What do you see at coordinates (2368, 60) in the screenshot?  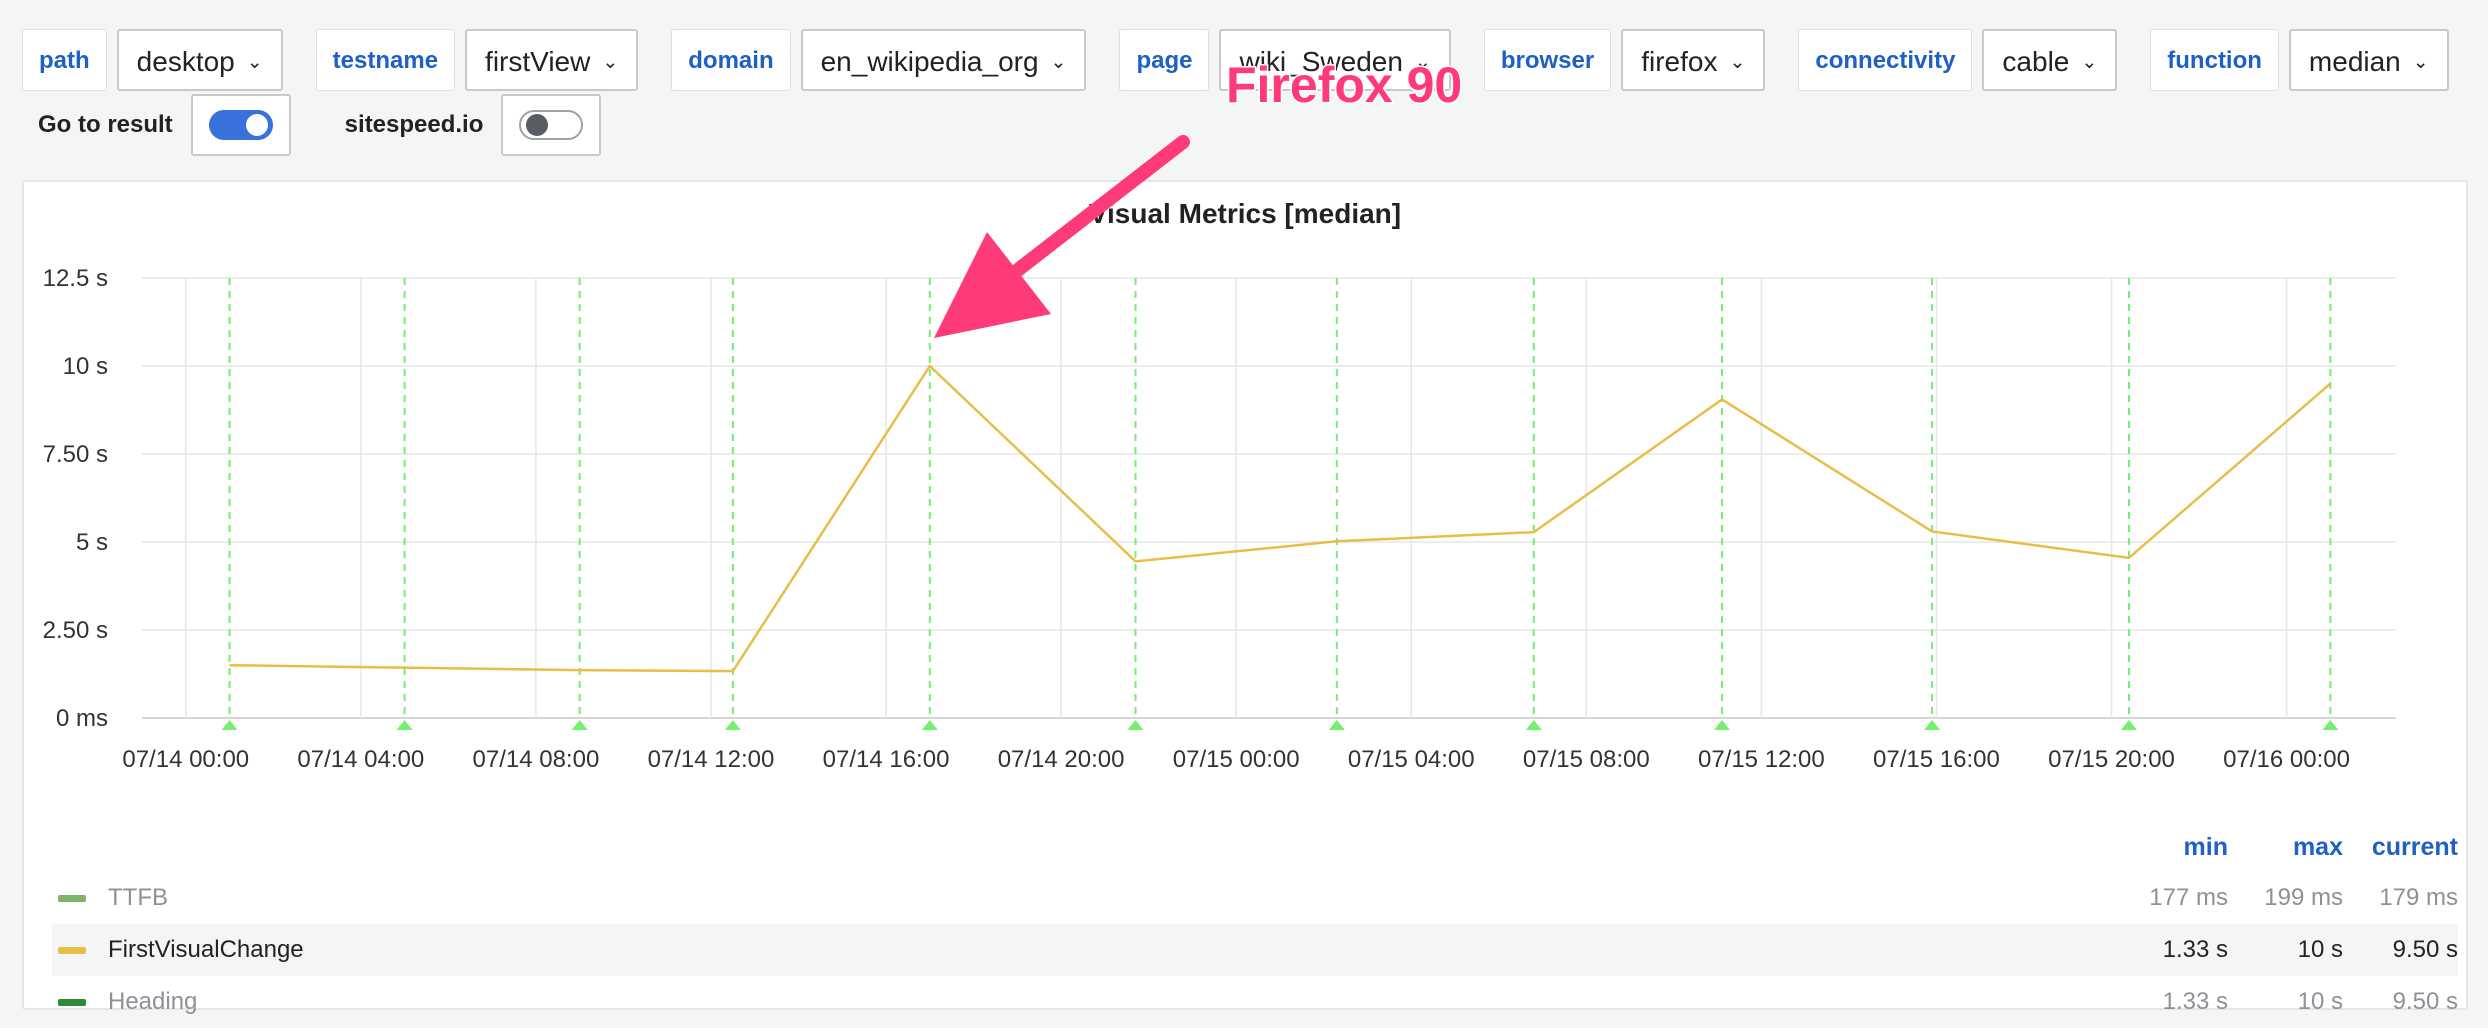 I see `variable-select-function: median ⌄` at bounding box center [2368, 60].